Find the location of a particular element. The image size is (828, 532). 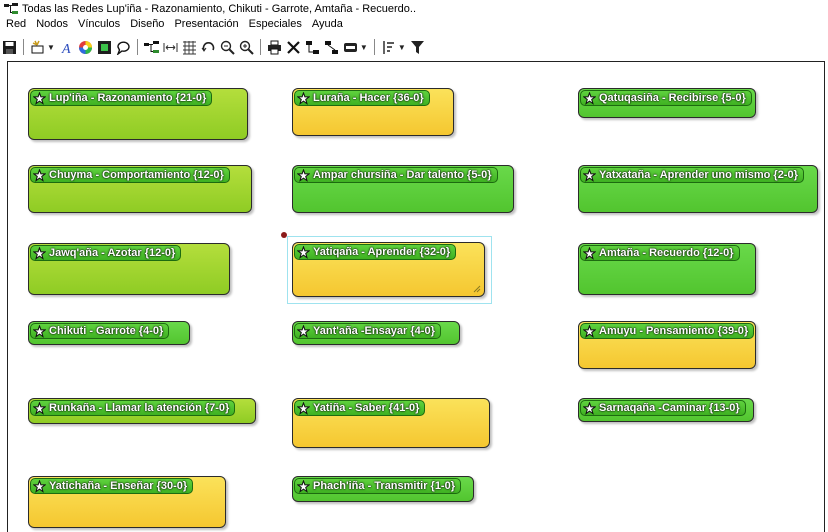

node-yantana: Yant'aña -Ensayar {4-0} is located at coordinates (376, 333).